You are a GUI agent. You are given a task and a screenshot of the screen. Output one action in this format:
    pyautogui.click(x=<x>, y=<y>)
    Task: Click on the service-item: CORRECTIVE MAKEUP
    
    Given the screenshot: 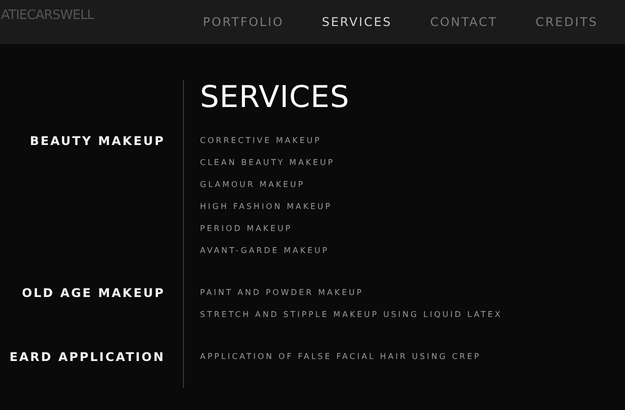 What is the action you would take?
    pyautogui.click(x=261, y=141)
    